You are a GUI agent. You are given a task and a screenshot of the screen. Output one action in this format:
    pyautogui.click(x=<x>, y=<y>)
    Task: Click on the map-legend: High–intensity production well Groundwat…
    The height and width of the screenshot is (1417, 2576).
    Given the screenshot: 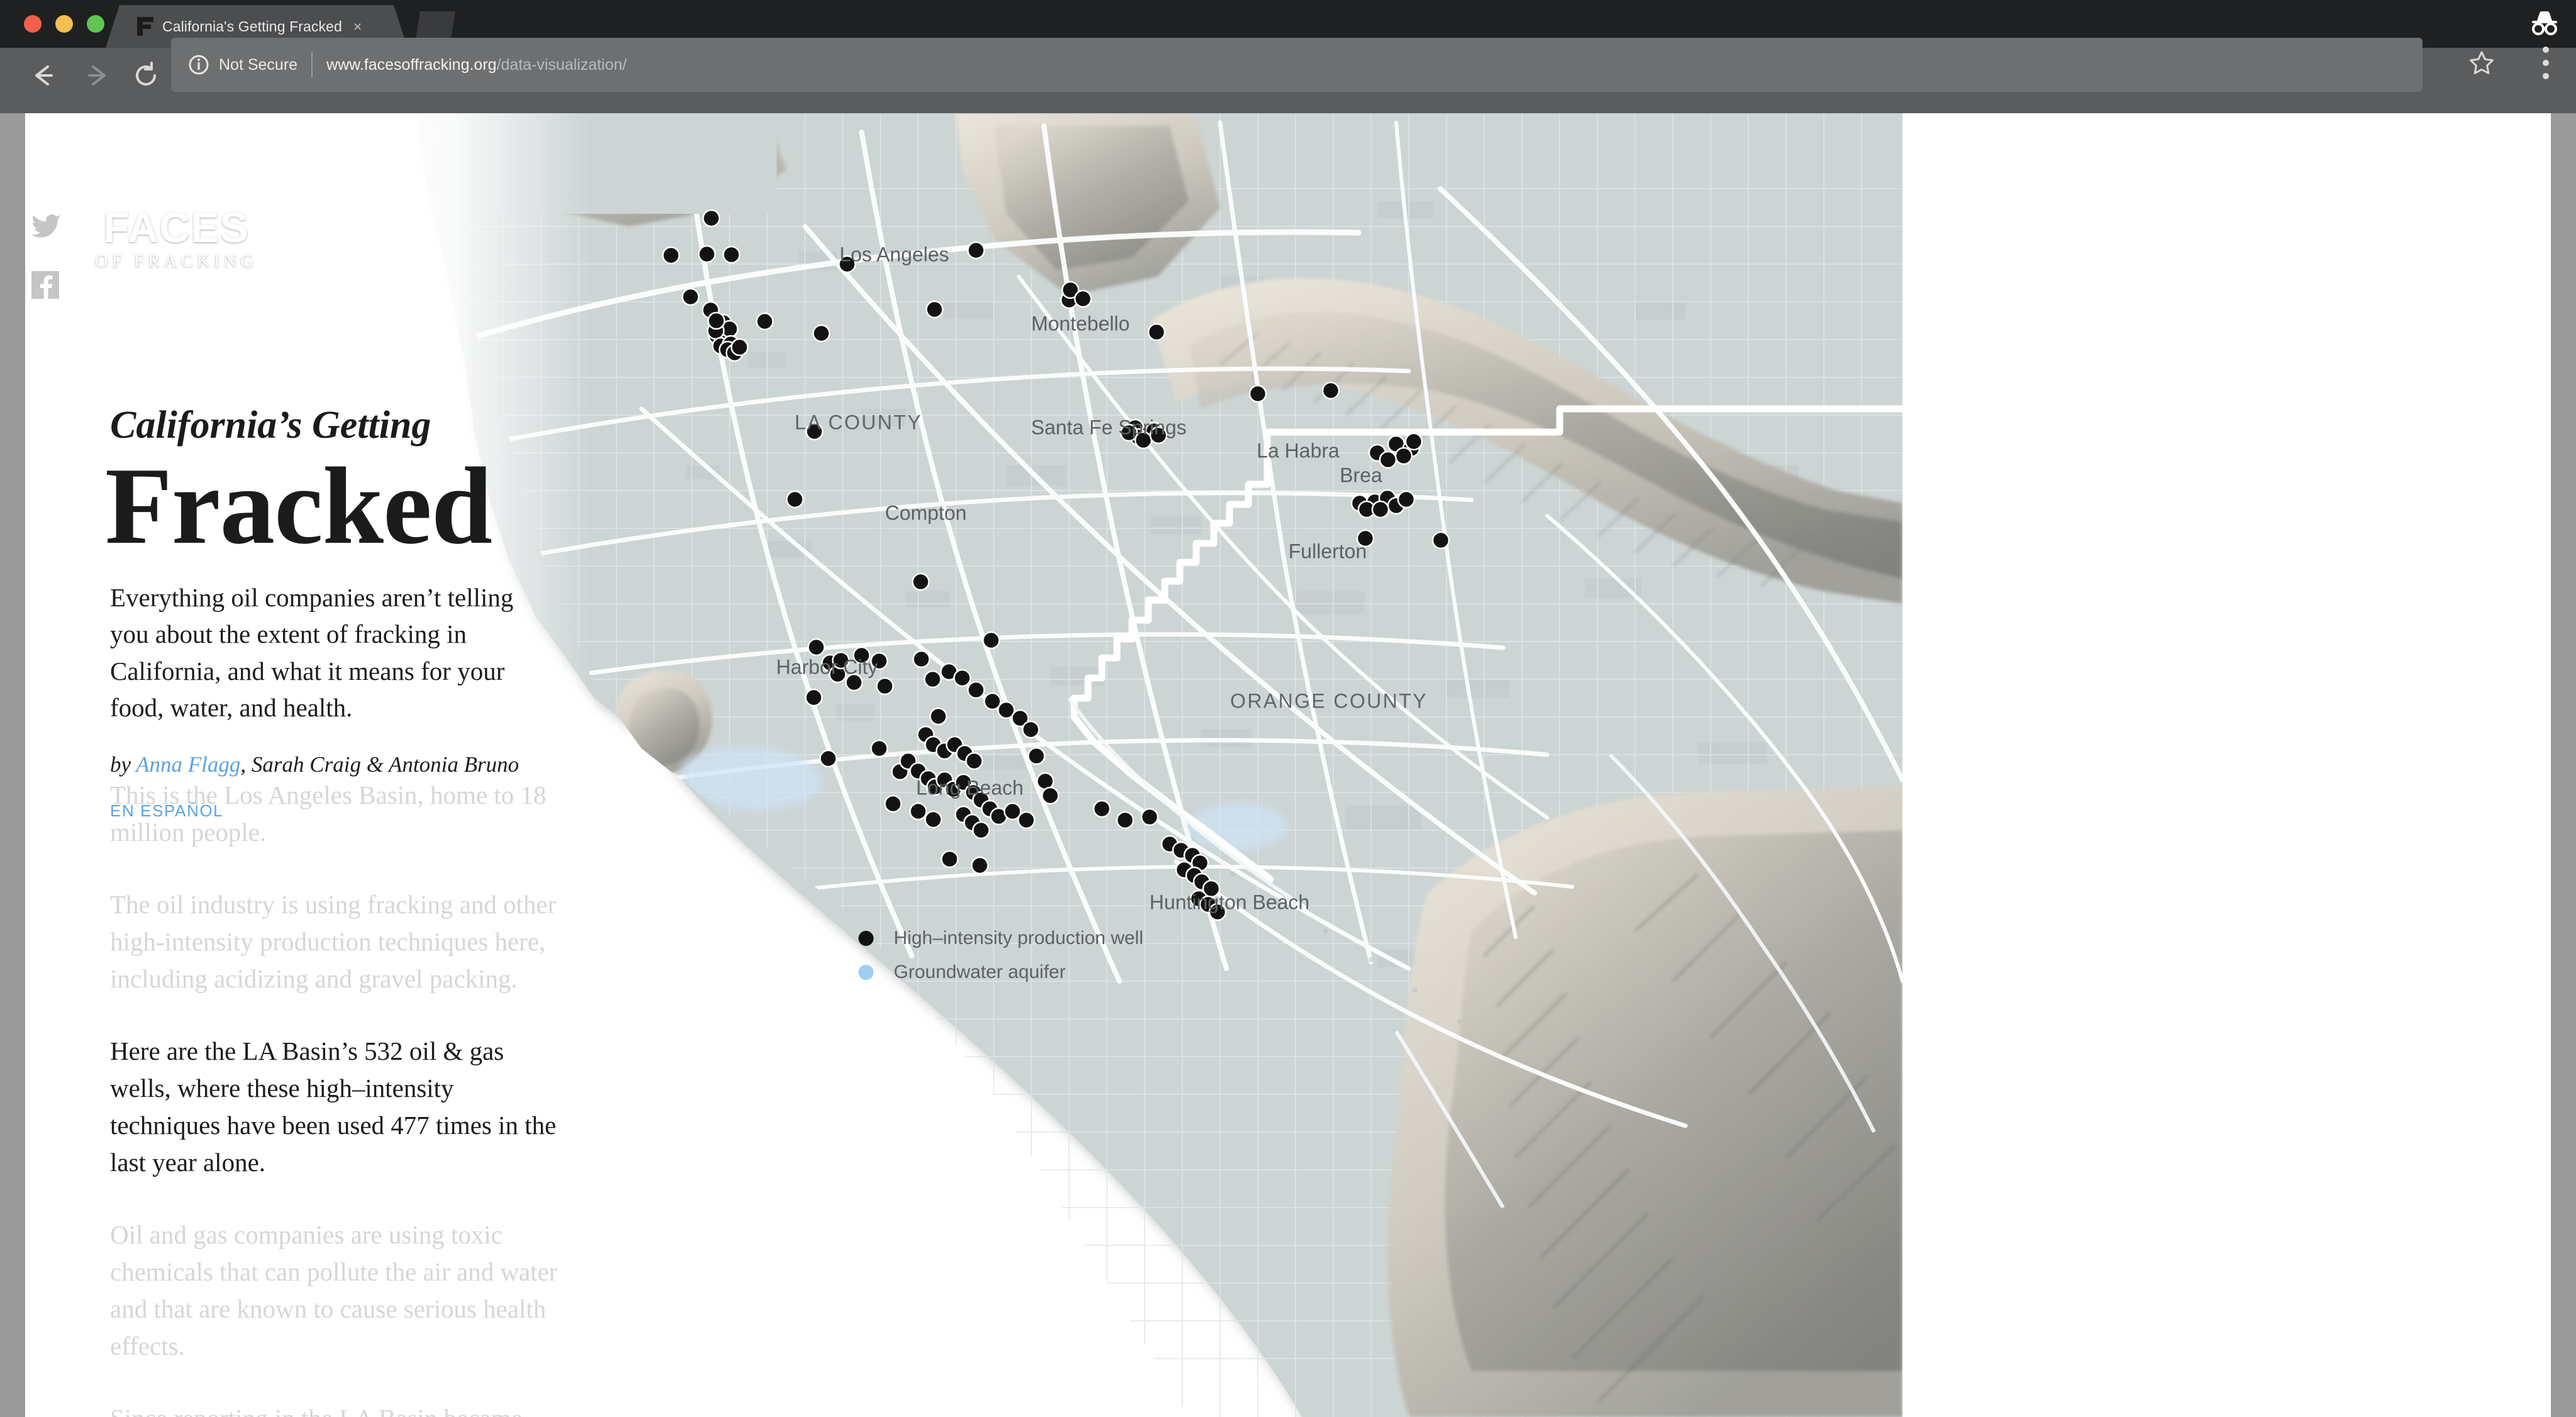 What is the action you would take?
    pyautogui.click(x=1000, y=962)
    